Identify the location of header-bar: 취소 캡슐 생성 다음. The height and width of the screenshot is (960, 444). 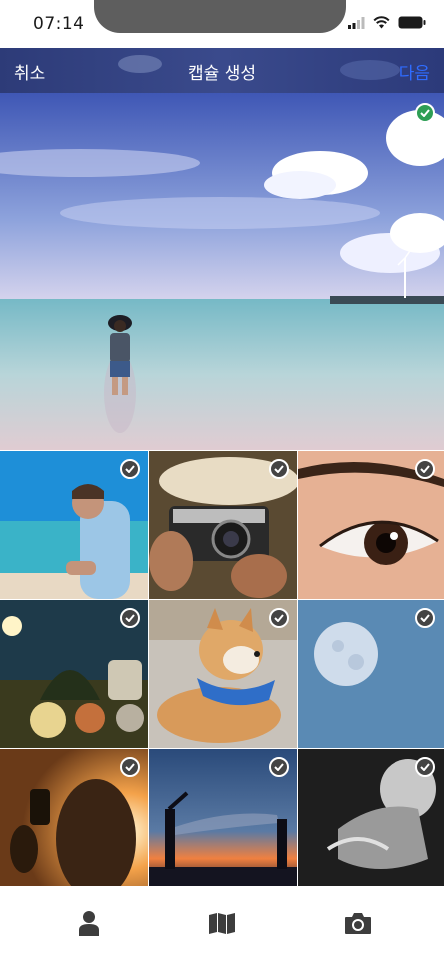
(222, 70).